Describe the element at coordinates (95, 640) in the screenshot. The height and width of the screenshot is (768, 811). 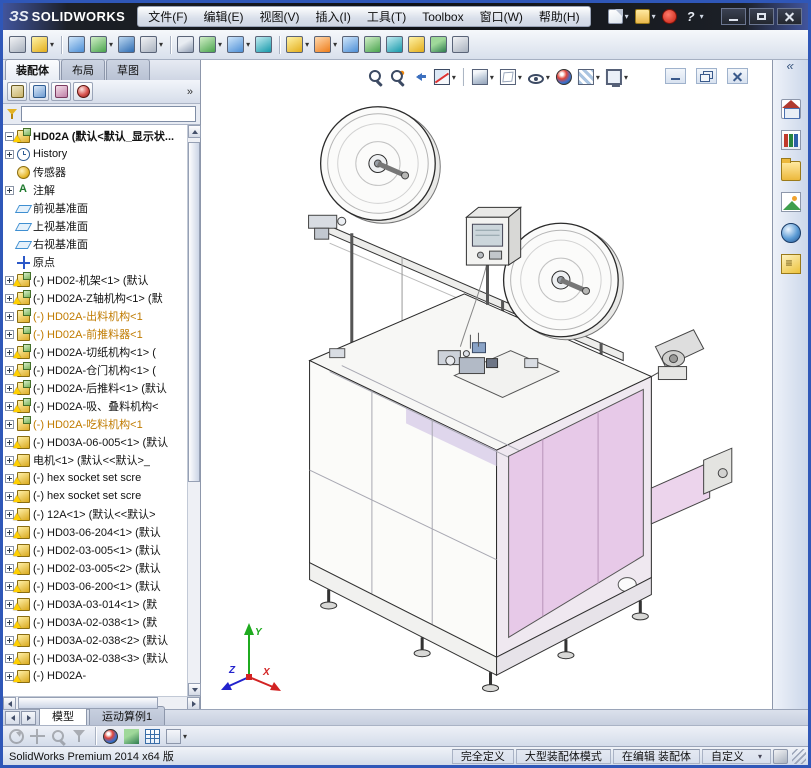
I see `tree-item: (-) HD03A-02-038<2> (默认` at that location.